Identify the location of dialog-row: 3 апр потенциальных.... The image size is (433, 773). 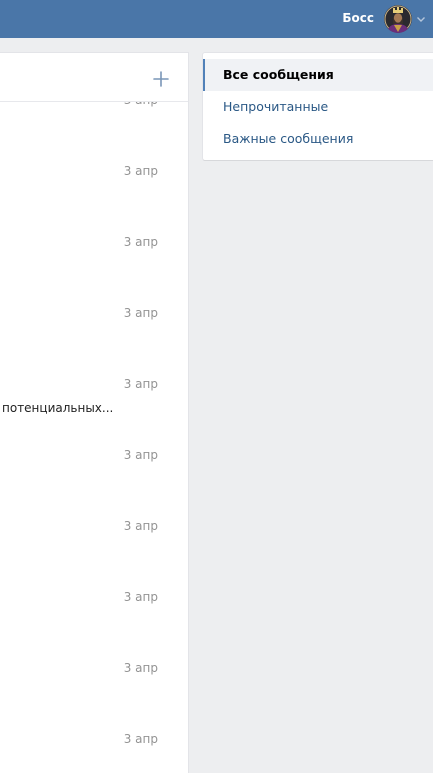
(94, 398).